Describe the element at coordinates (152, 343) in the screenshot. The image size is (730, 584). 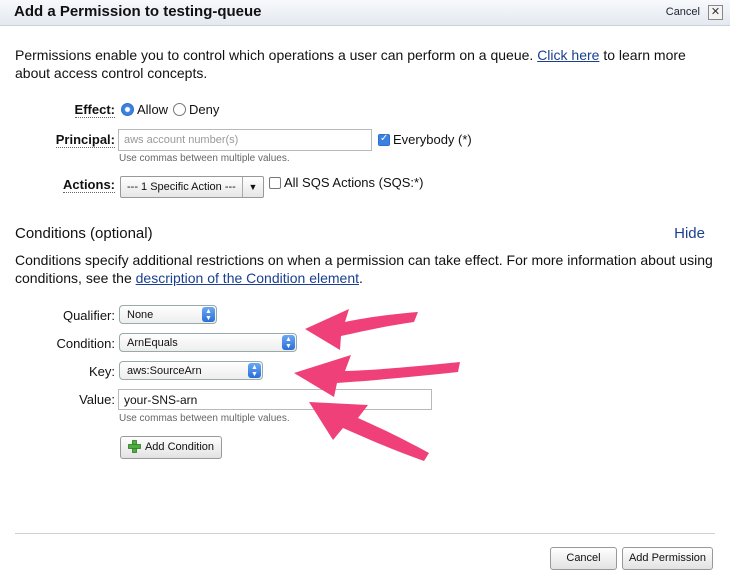
I see `condition-select-value: ArnEquals` at that location.